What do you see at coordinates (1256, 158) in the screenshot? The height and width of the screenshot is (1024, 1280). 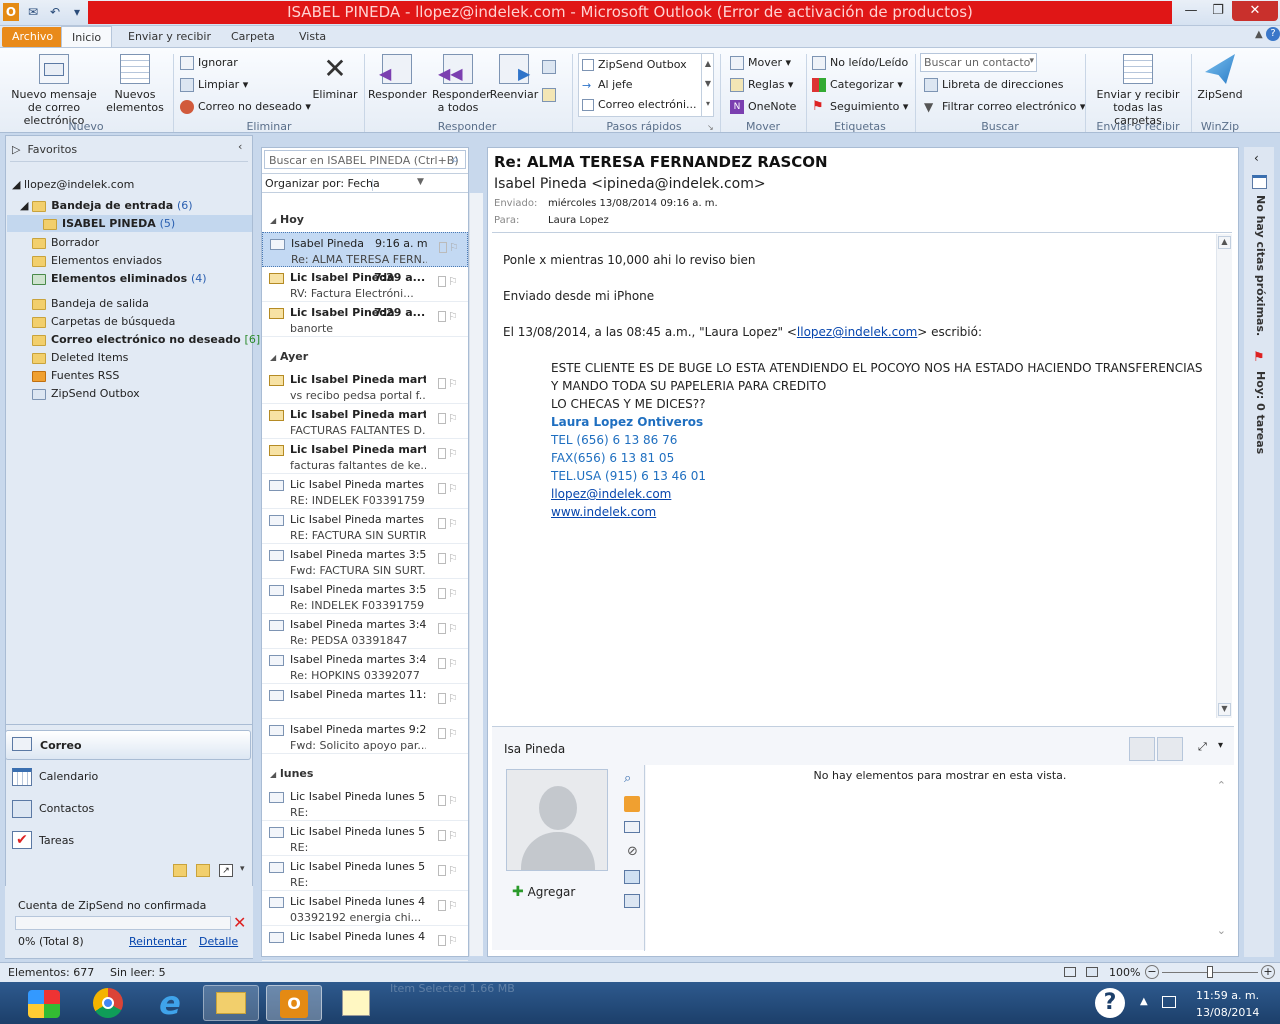 I see `todo-expand-icon: ‹` at bounding box center [1256, 158].